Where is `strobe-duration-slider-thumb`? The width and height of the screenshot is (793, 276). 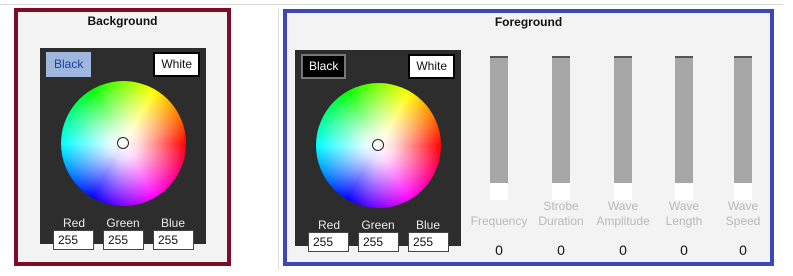
strobe-duration-slider-thumb is located at coordinates (561, 191).